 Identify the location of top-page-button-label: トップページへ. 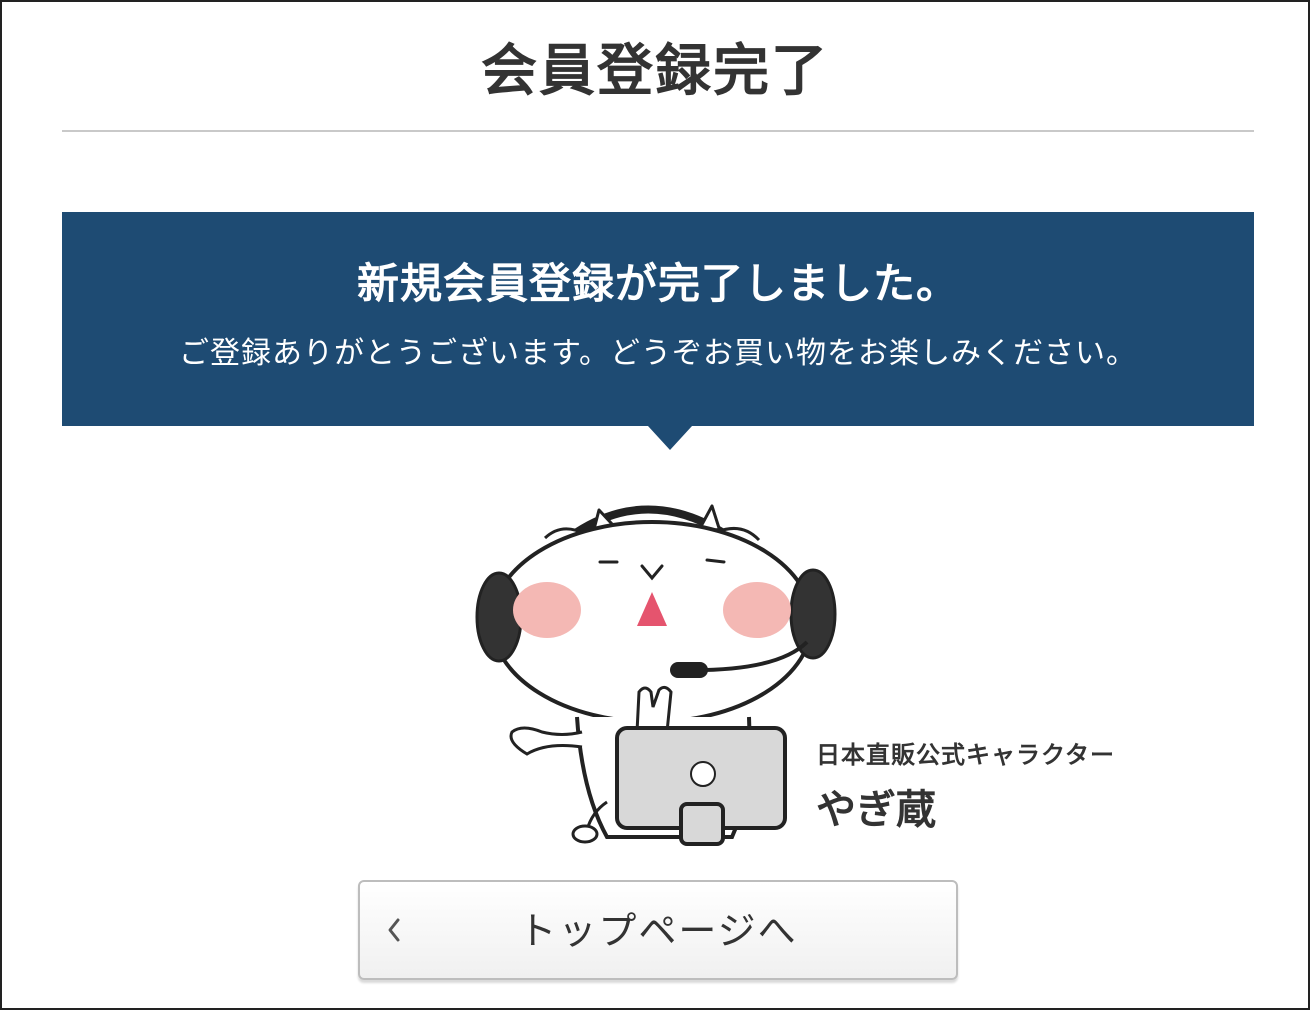
(658, 931).